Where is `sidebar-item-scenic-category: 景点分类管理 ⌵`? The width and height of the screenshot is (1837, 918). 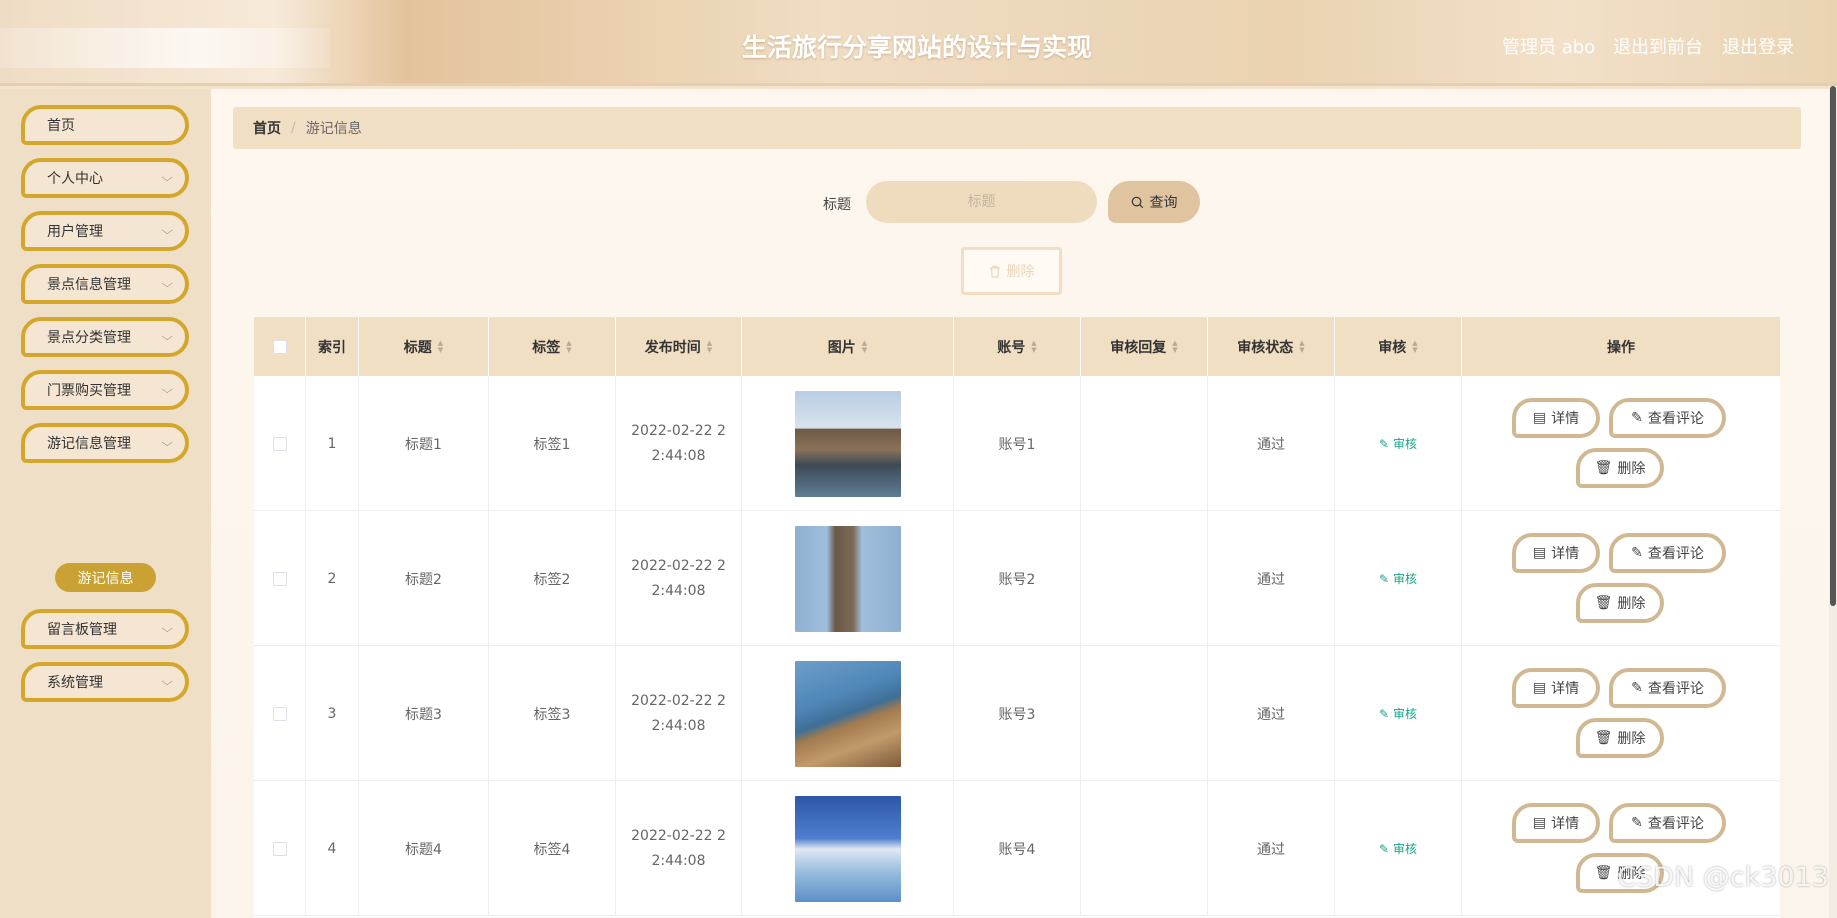
sidebar-item-scenic-category: 景点分类管理 ⌵ is located at coordinates (105, 337).